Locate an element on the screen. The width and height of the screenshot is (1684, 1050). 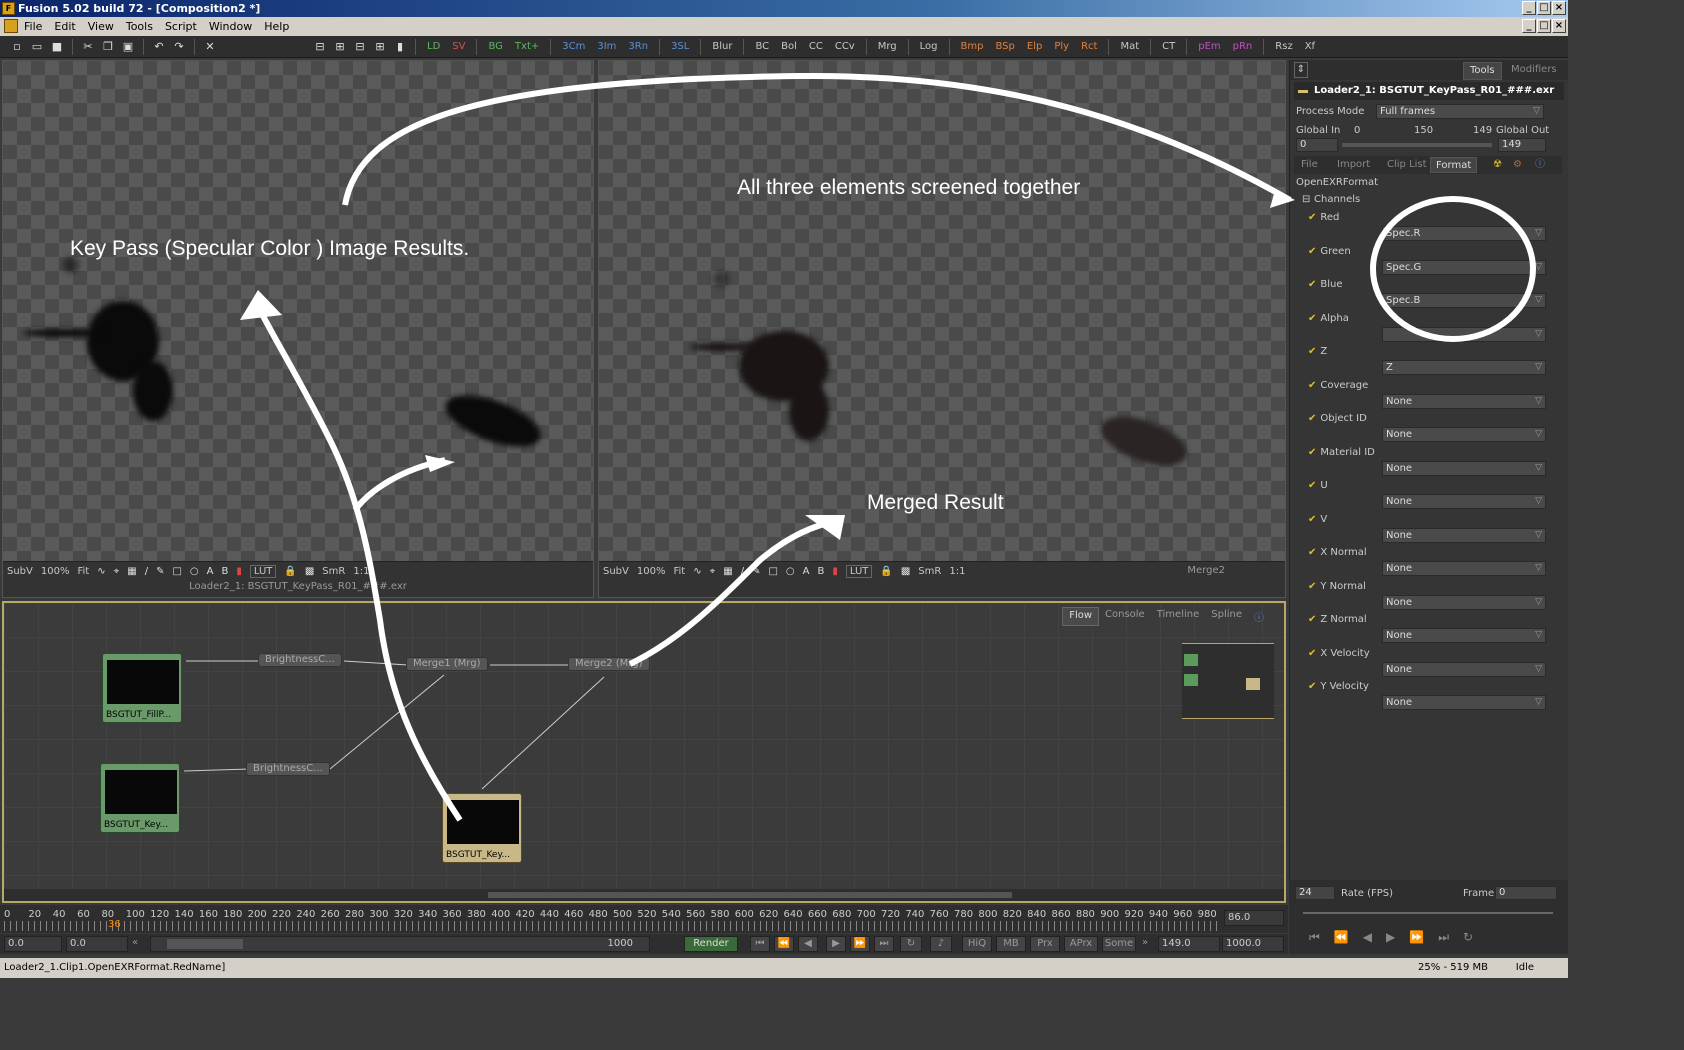
prx-toggle: Prx is located at coordinates (1045, 944).